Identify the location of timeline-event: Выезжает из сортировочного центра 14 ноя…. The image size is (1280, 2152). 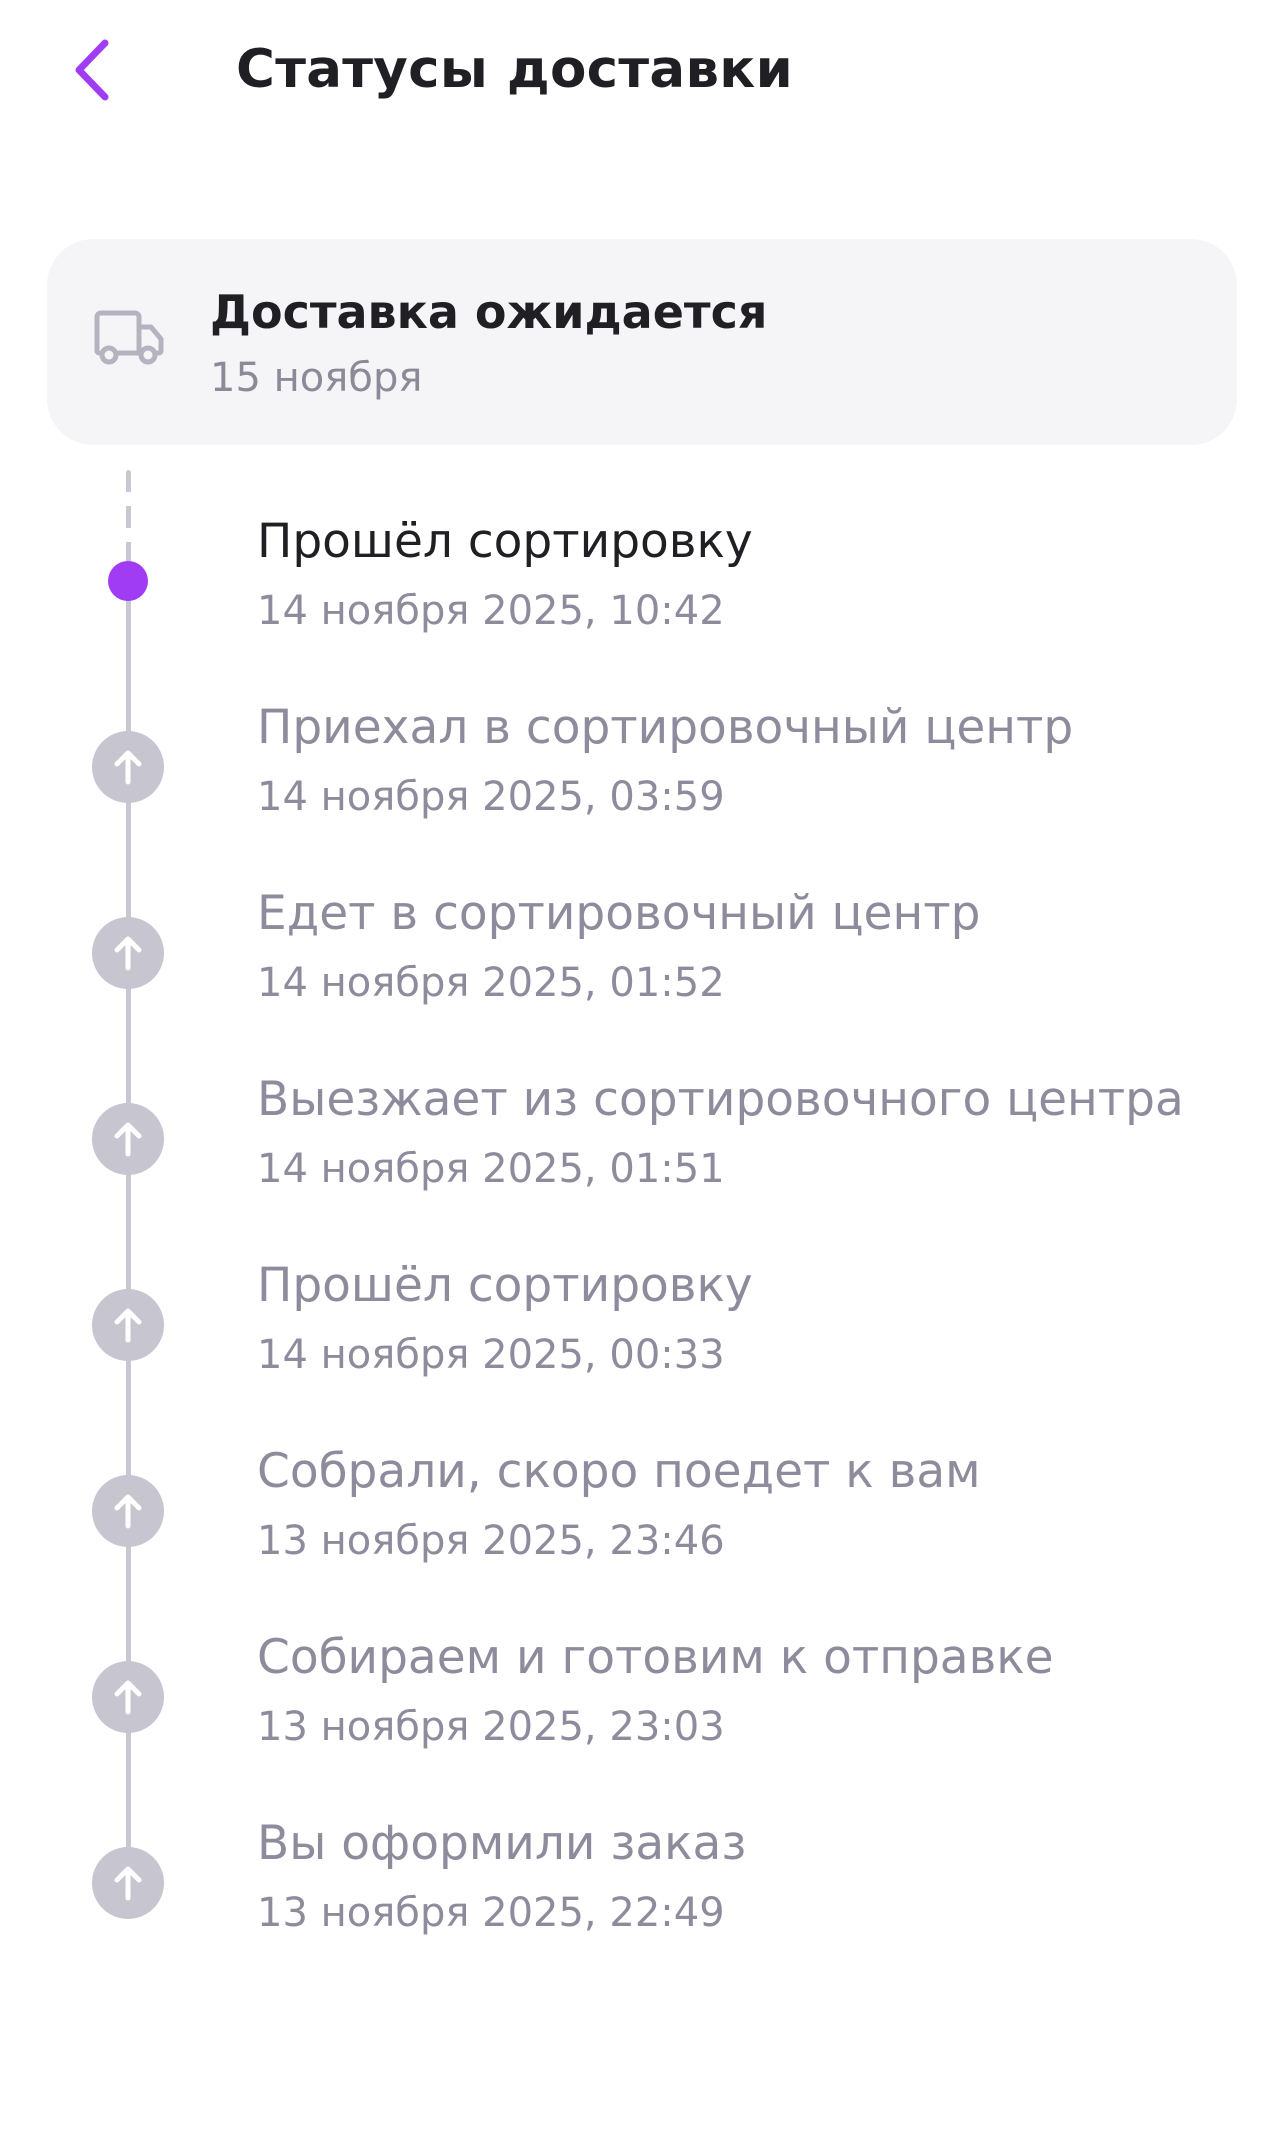
(640, 1163).